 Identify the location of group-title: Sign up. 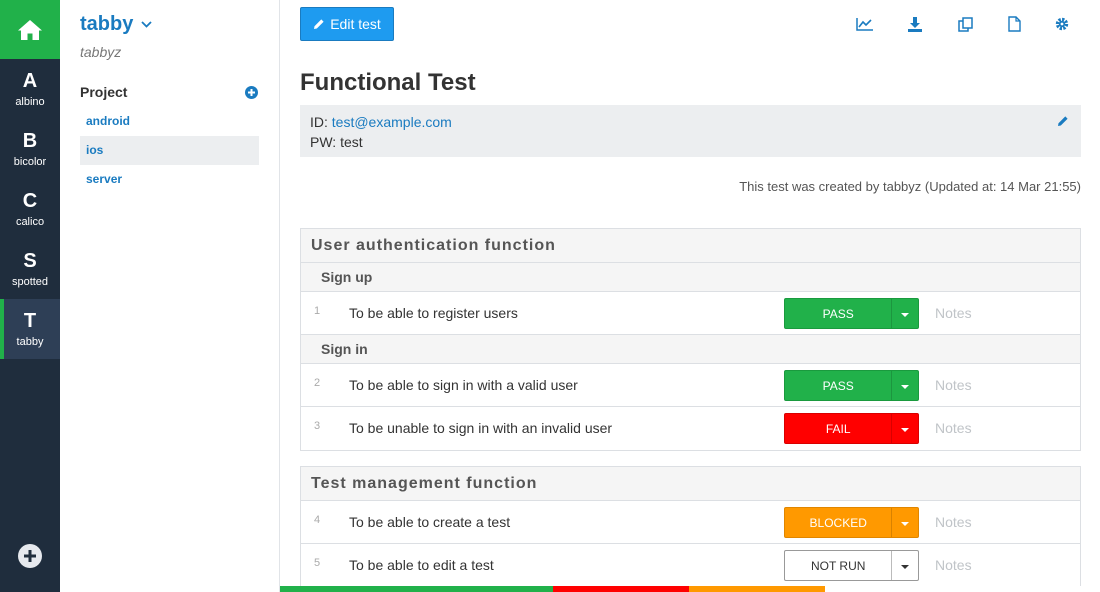
(690, 277).